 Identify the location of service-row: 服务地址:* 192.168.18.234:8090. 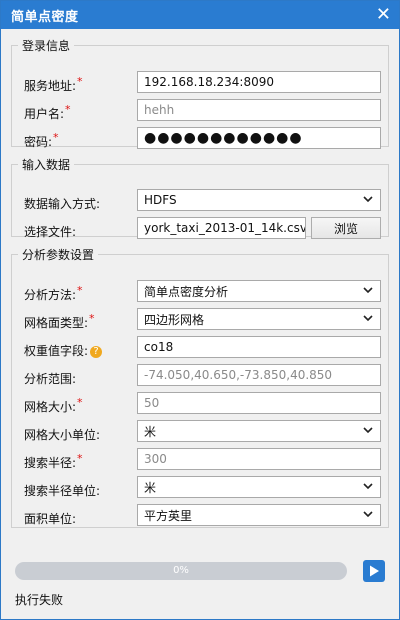
(200, 83).